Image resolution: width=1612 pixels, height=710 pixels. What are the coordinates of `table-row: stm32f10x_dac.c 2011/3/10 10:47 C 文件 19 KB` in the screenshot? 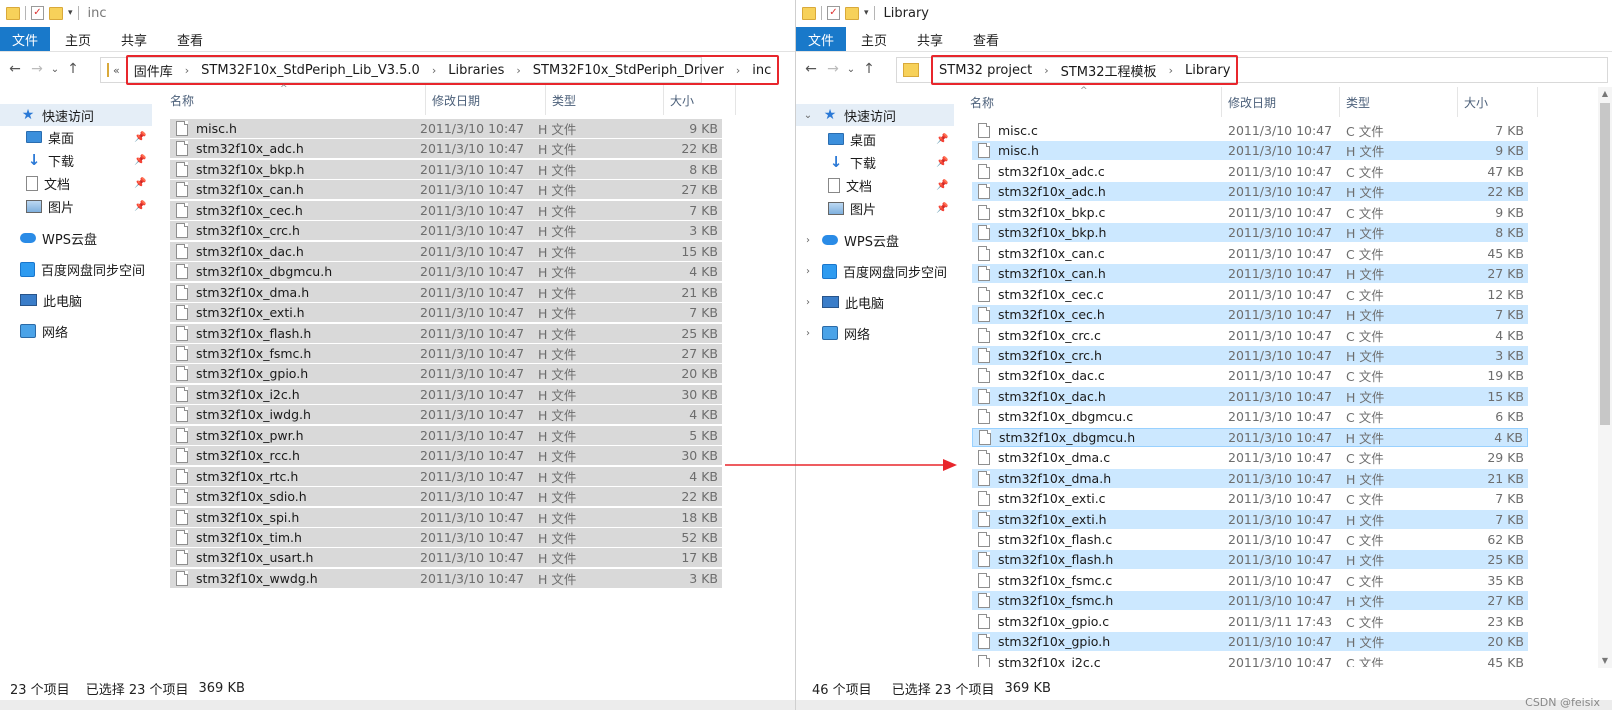 It's located at (1250, 375).